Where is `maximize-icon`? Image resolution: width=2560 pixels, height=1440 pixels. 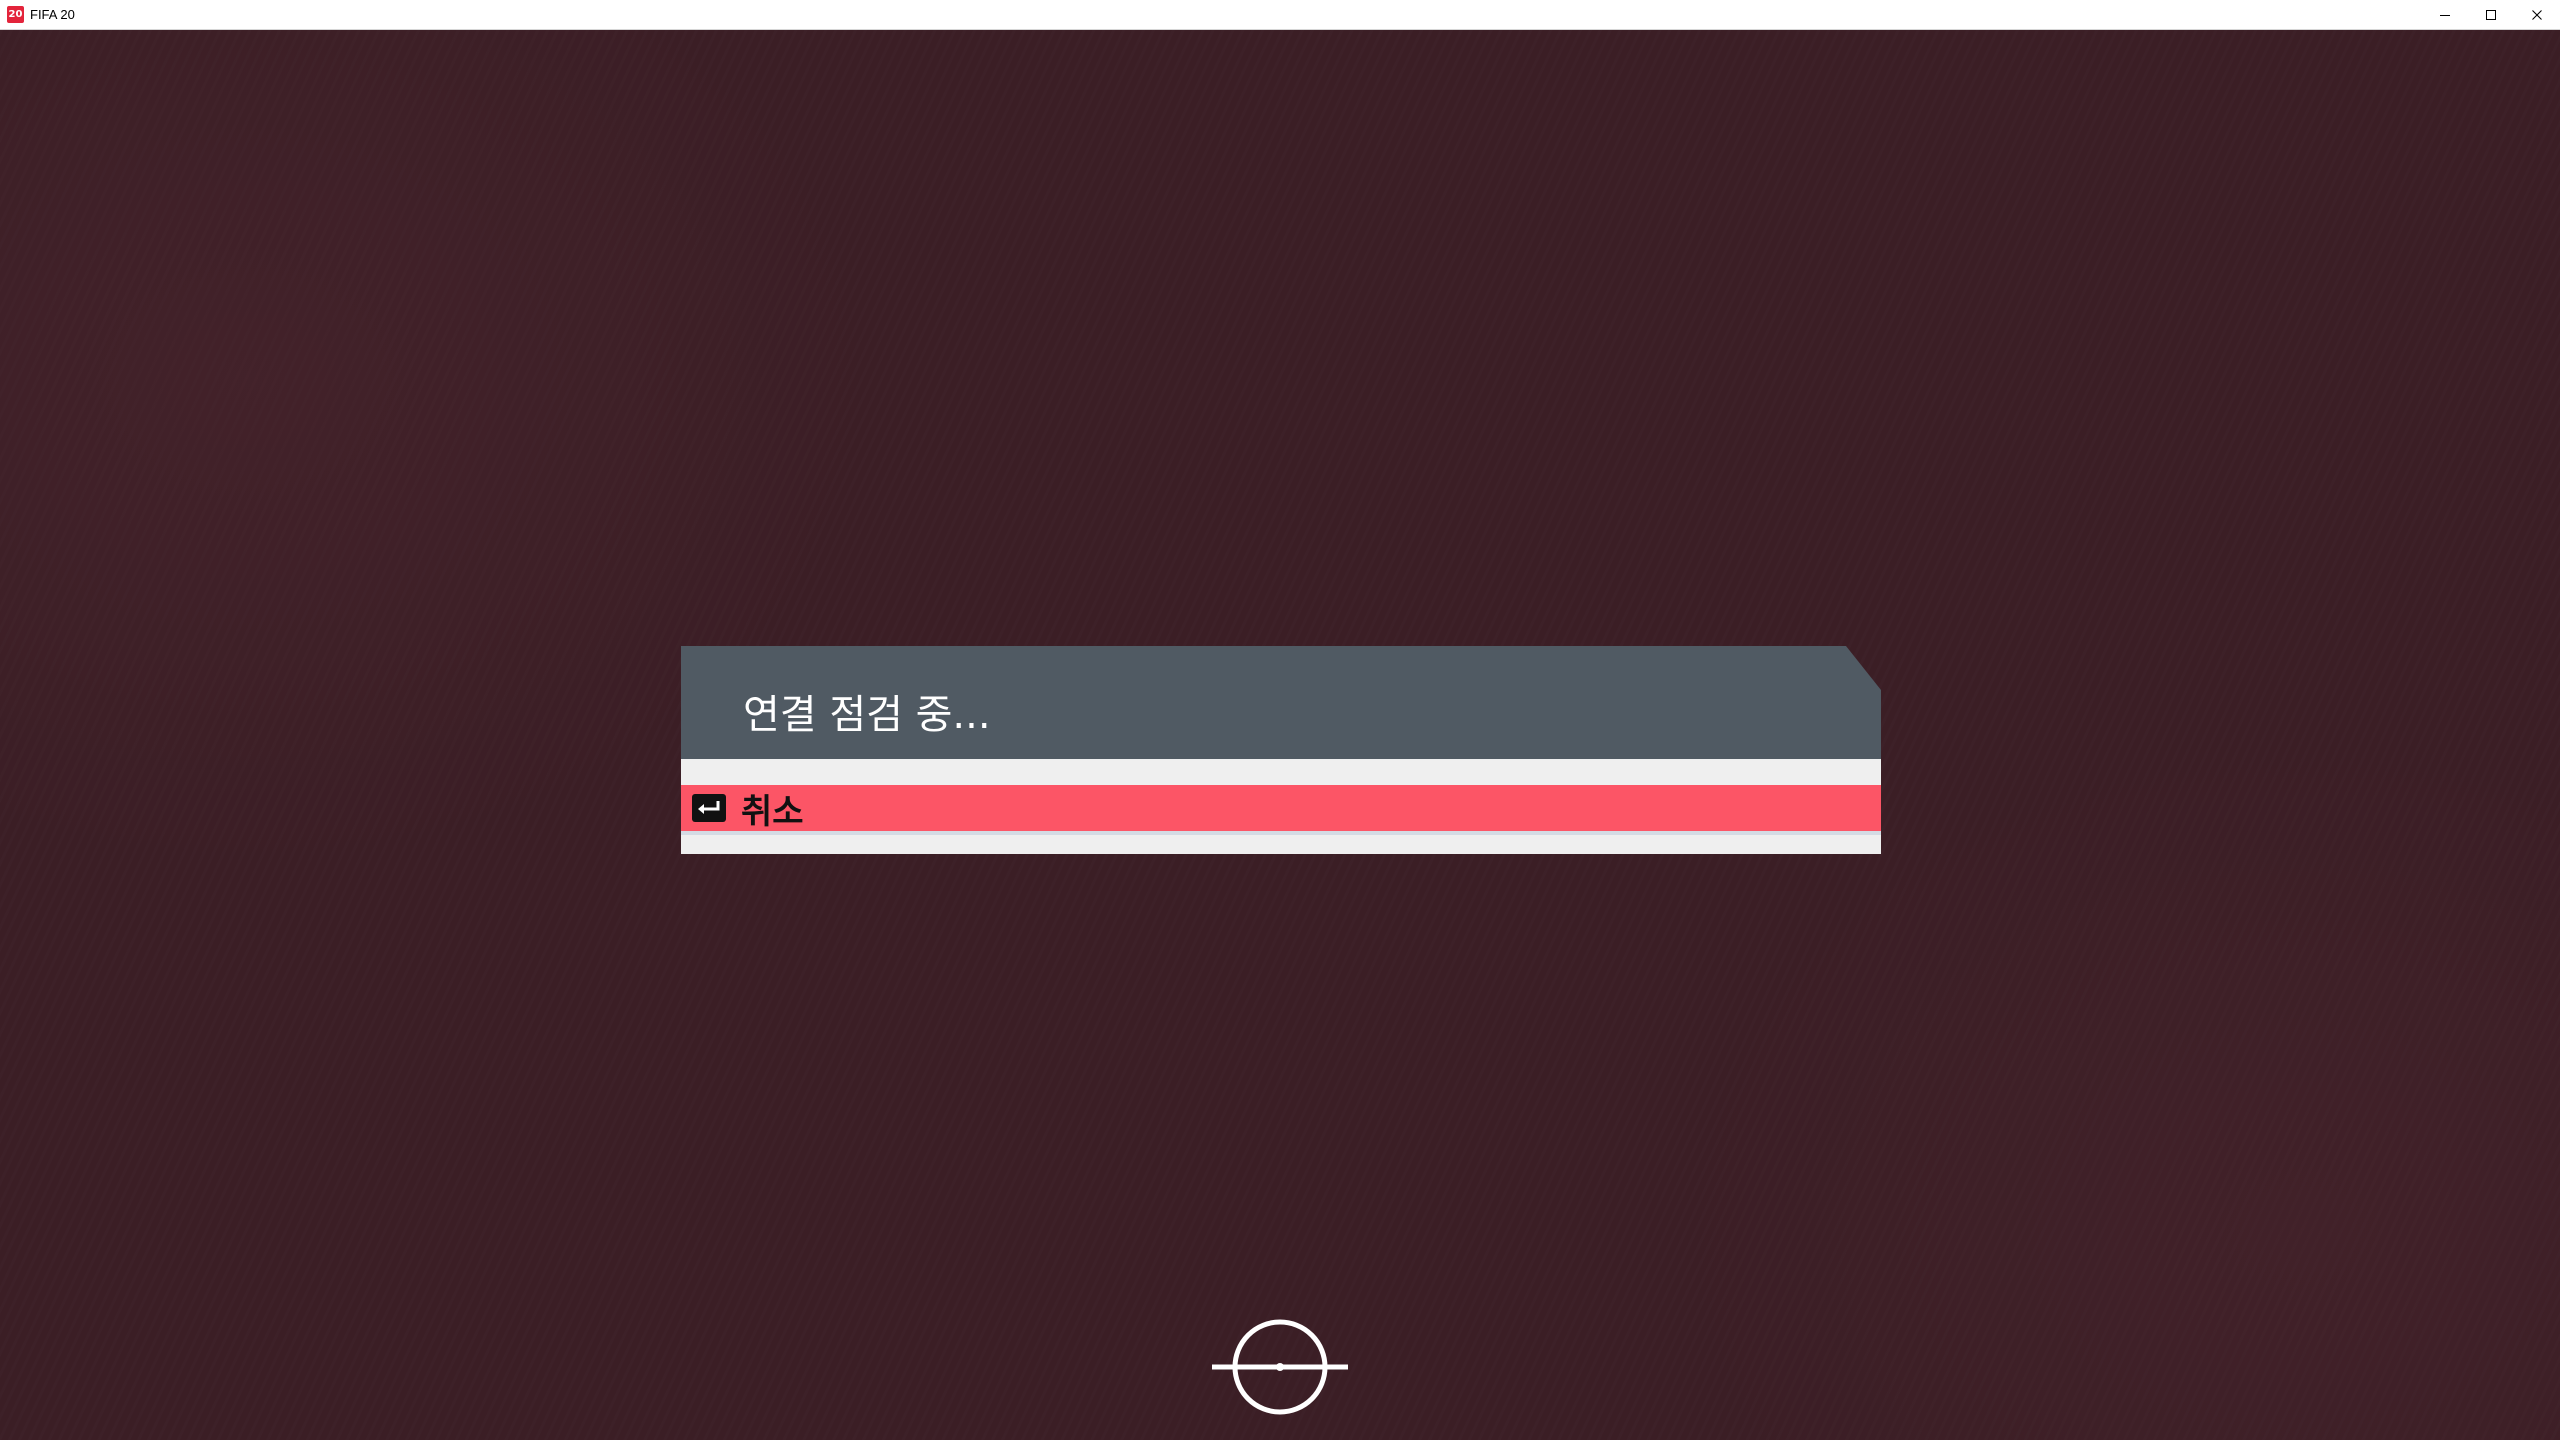 maximize-icon is located at coordinates (2491, 14).